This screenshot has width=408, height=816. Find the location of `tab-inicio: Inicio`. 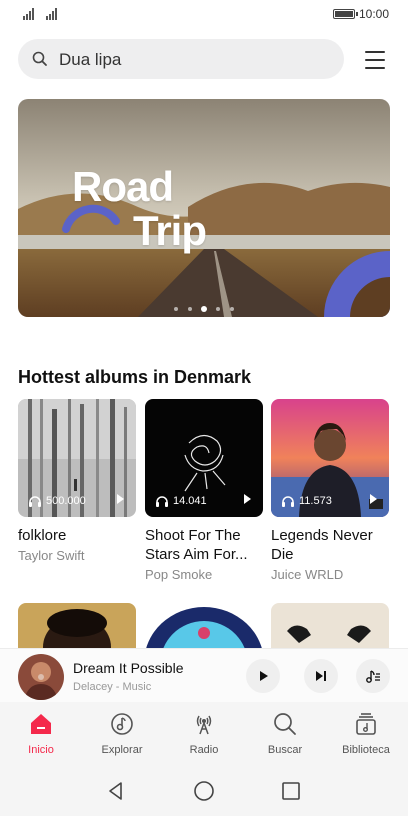

tab-inicio: Inicio is located at coordinates (41, 733).